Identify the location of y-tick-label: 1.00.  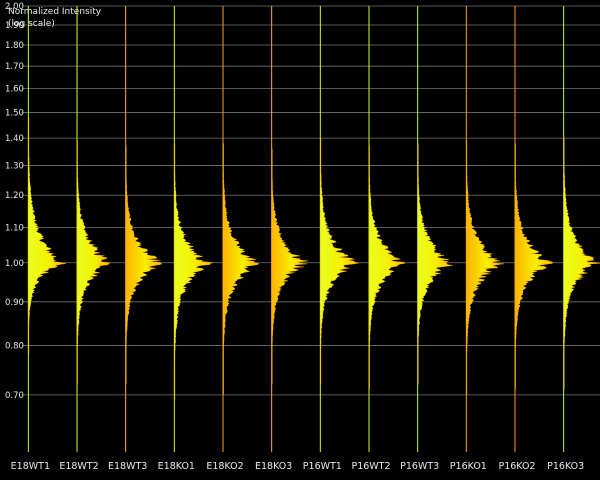
(14, 264).